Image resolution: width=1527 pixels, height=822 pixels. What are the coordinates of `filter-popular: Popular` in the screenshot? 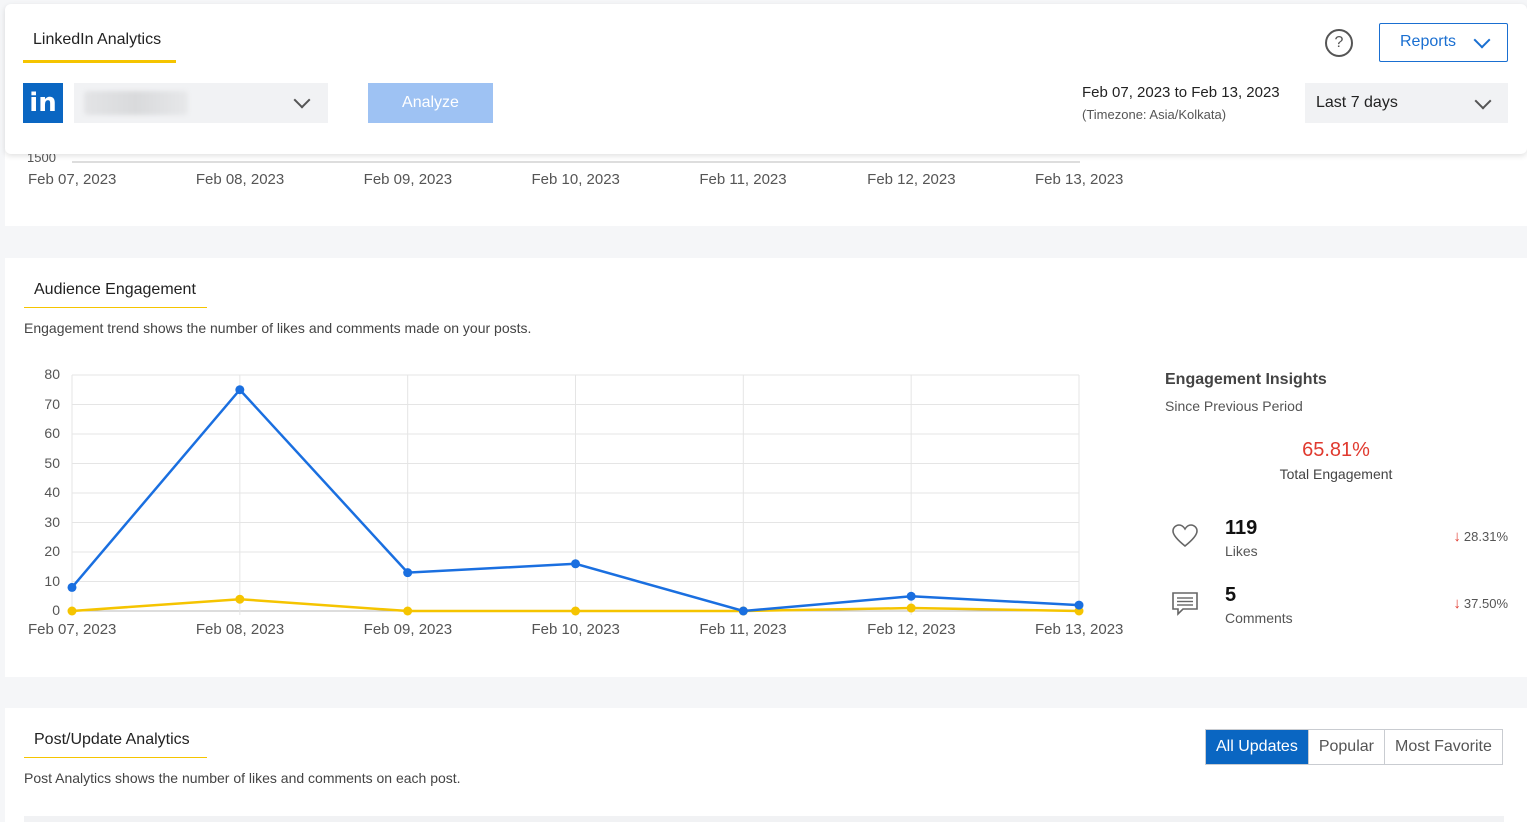 It's located at (1347, 747).